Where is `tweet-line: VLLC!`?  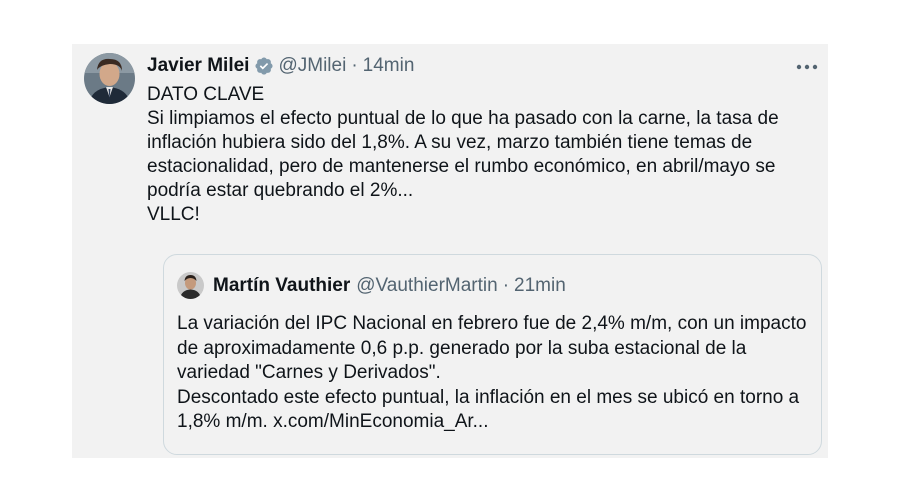 tweet-line: VLLC! is located at coordinates (173, 214).